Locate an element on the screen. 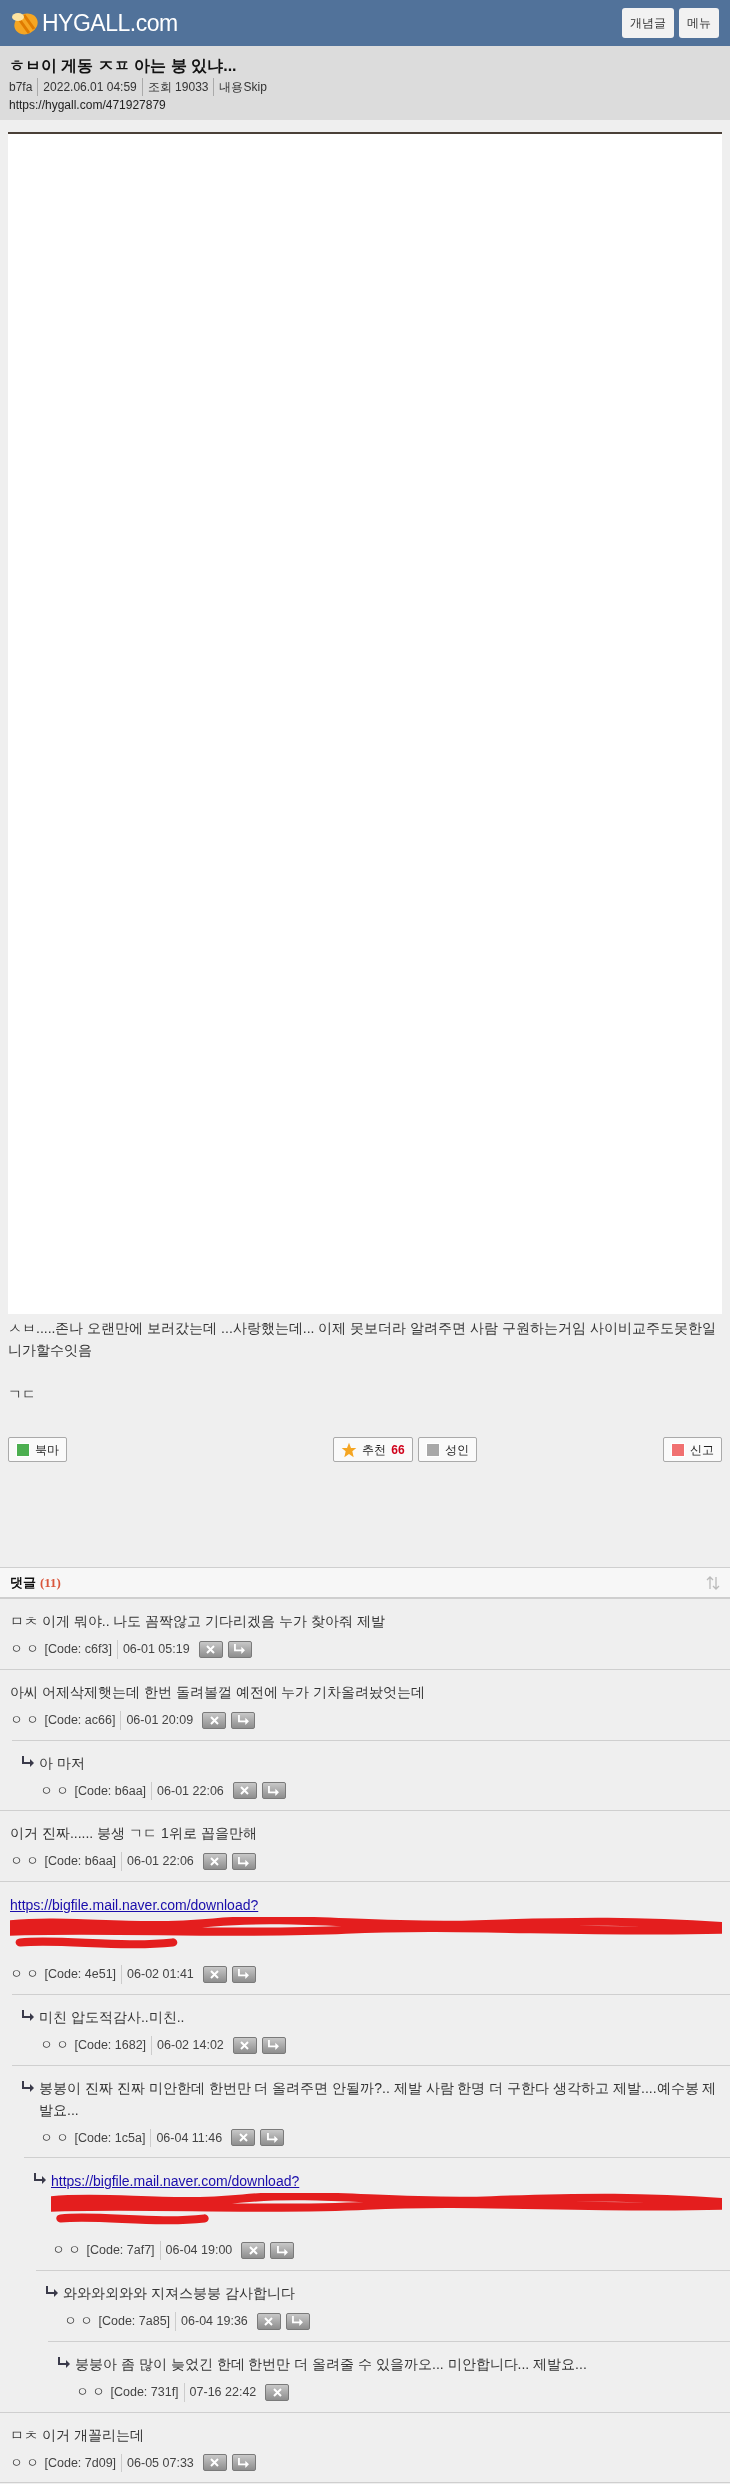 Image resolution: width=730 pixels, height=2484 pixels. star-icon is located at coordinates (349, 1449).